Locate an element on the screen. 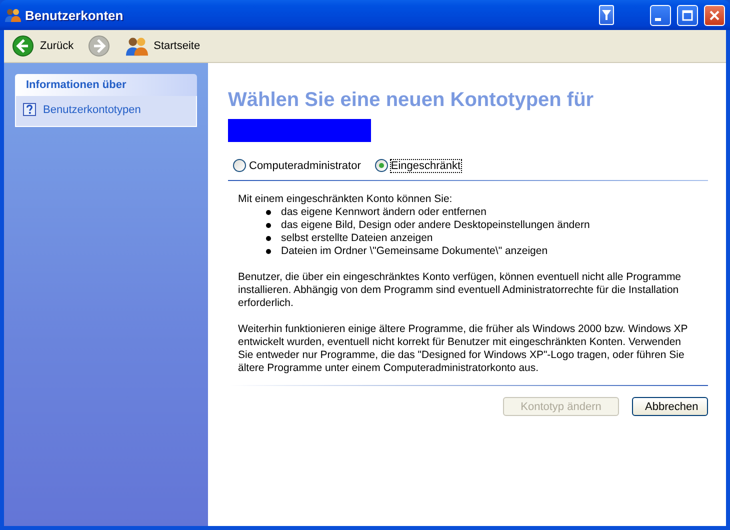 This screenshot has width=730, height=530. app-people-icon is located at coordinates (13, 15).